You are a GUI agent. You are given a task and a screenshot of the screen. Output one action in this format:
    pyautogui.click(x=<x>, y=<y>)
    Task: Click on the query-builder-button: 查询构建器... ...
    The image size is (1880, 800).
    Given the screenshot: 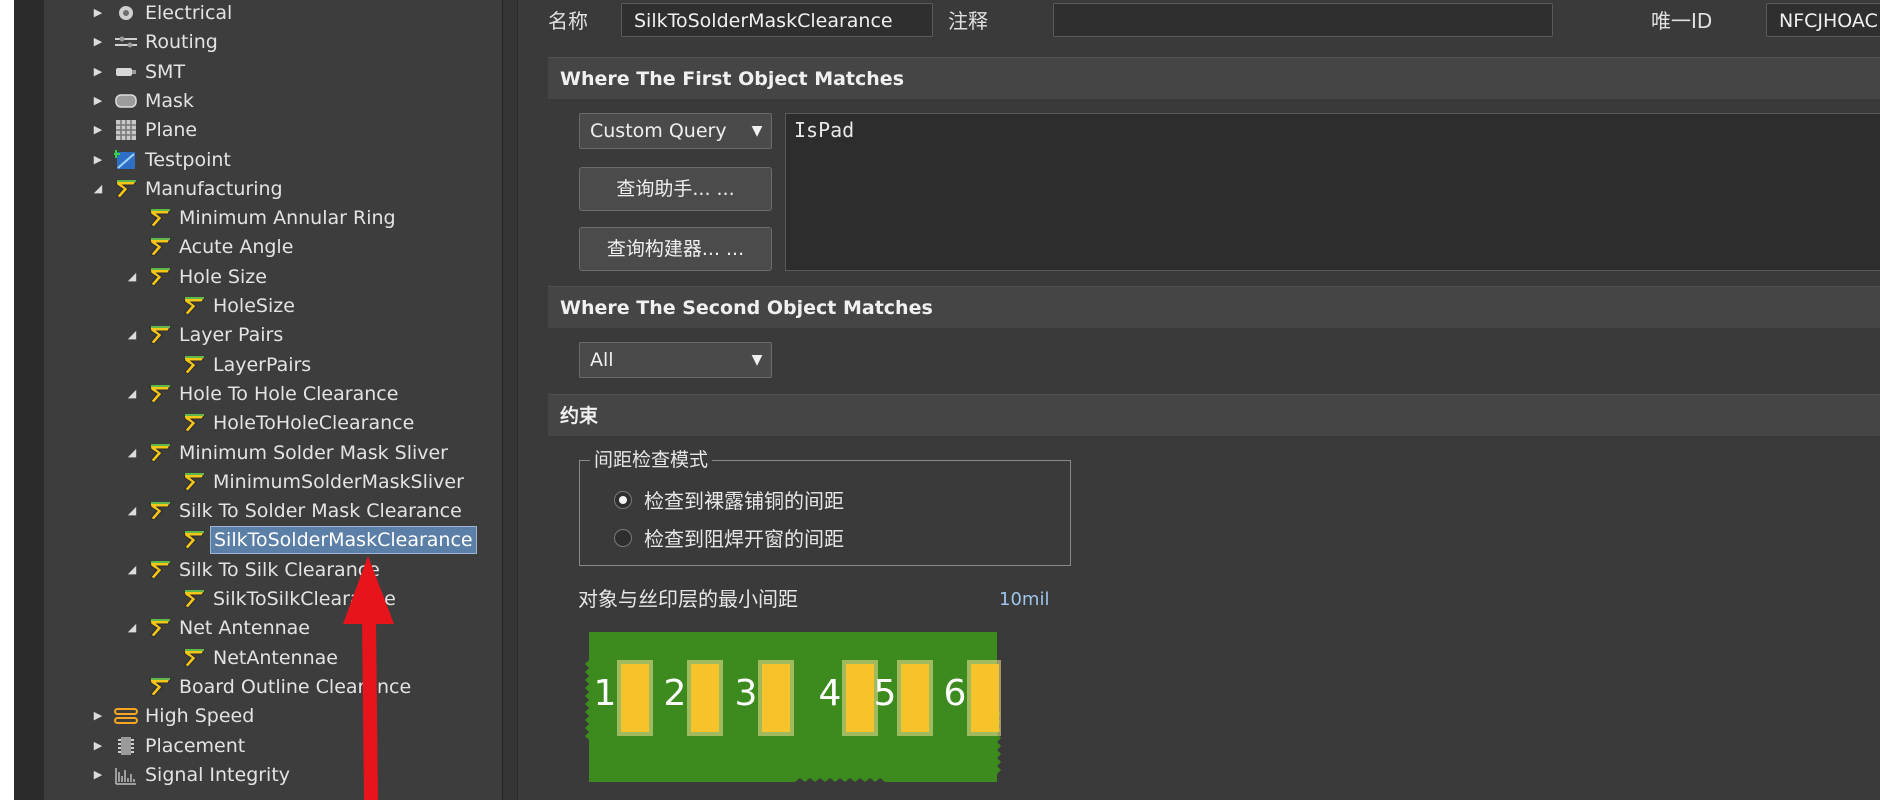 What is the action you would take?
    pyautogui.click(x=675, y=249)
    